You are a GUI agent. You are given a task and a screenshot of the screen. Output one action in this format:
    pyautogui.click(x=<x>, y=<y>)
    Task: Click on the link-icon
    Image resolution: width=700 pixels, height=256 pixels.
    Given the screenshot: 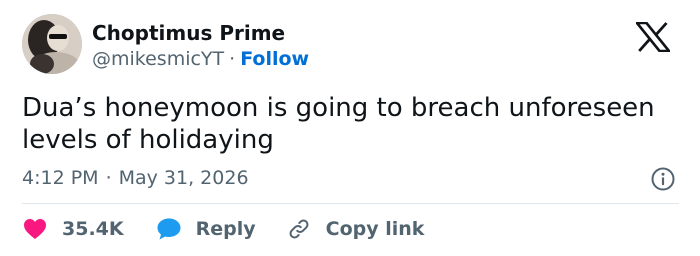 What is the action you would take?
    pyautogui.click(x=299, y=229)
    